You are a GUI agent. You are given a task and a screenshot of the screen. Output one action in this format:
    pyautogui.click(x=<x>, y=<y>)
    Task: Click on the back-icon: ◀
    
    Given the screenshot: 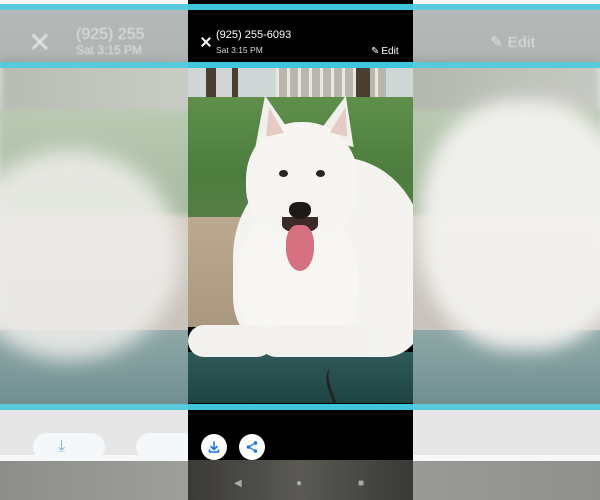 What is the action you would take?
    pyautogui.click(x=238, y=483)
    